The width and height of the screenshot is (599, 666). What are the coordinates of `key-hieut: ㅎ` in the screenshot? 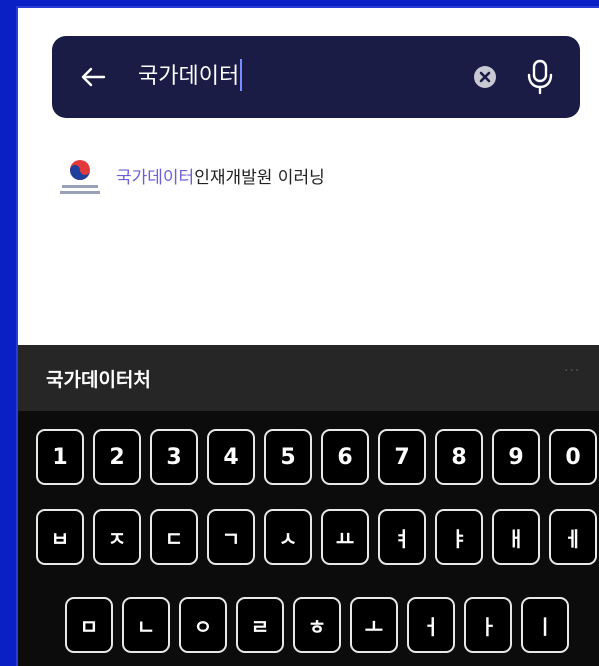 It's located at (317, 625).